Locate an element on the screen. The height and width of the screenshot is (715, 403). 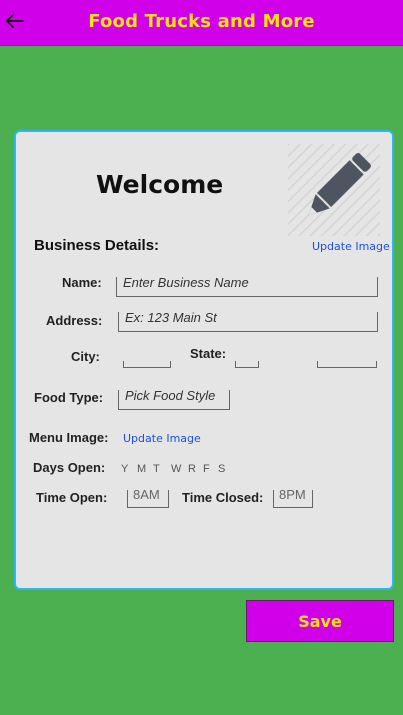
day-toggle: S is located at coordinates (221, 469).